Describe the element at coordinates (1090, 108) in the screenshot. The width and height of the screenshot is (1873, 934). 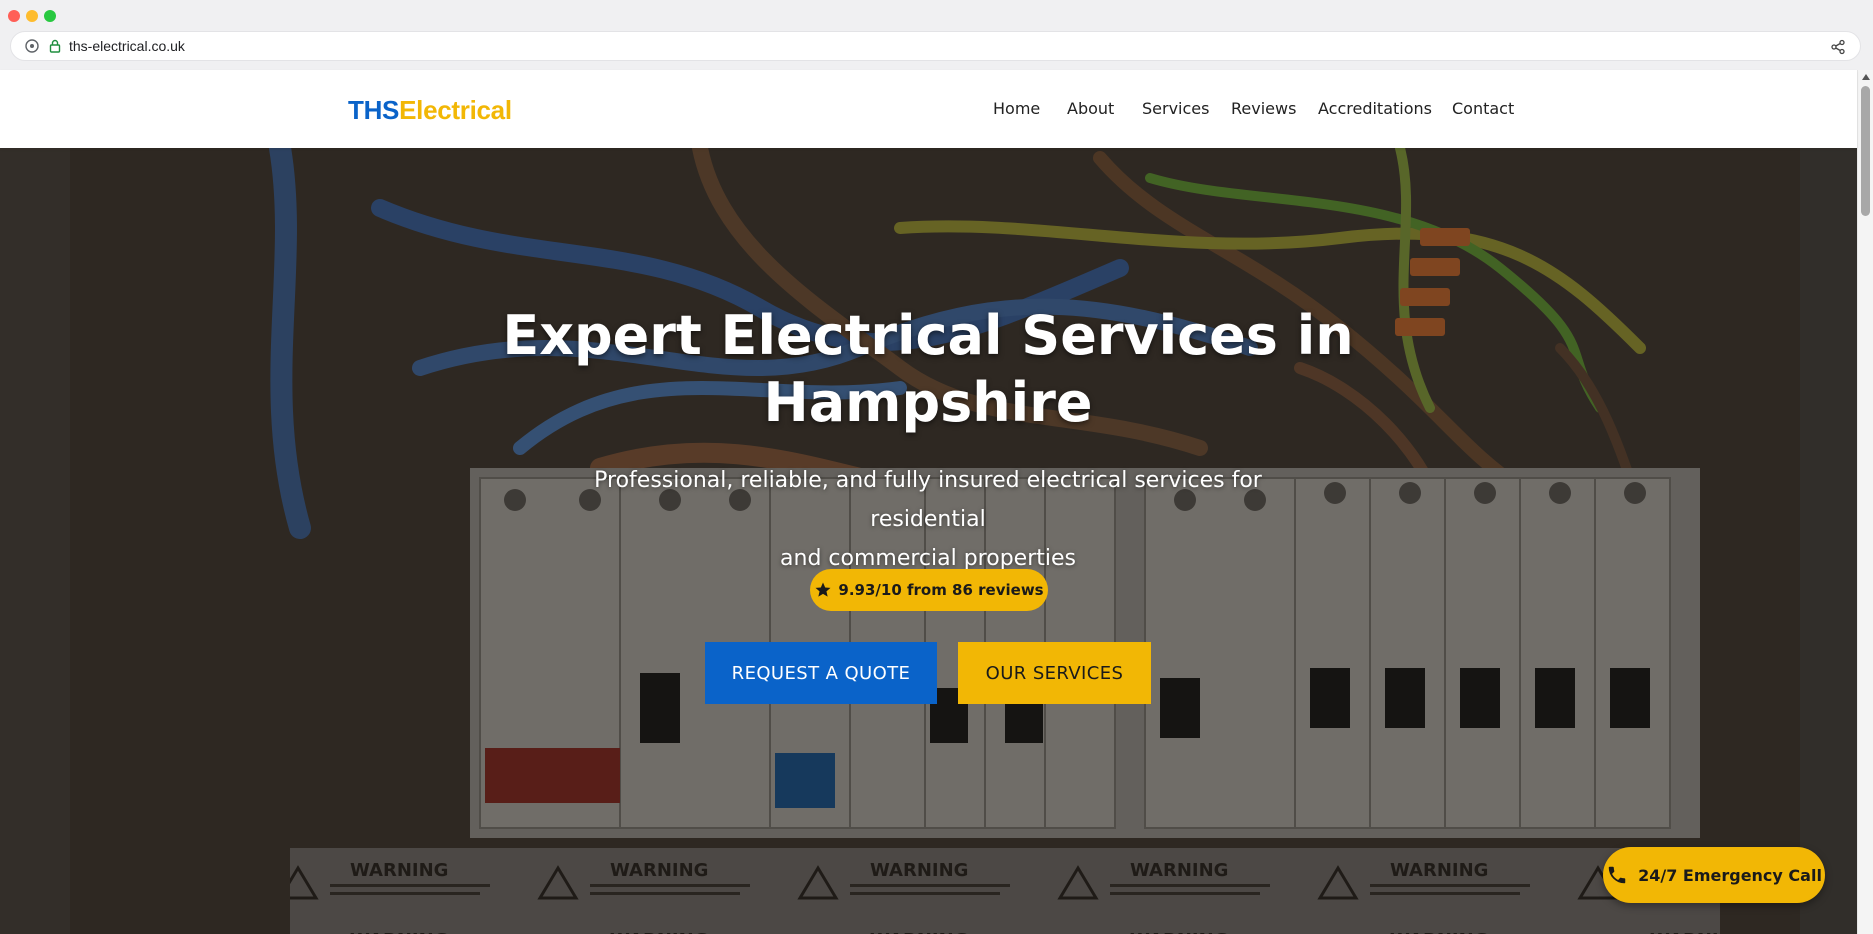
I see `nav-about: About` at that location.